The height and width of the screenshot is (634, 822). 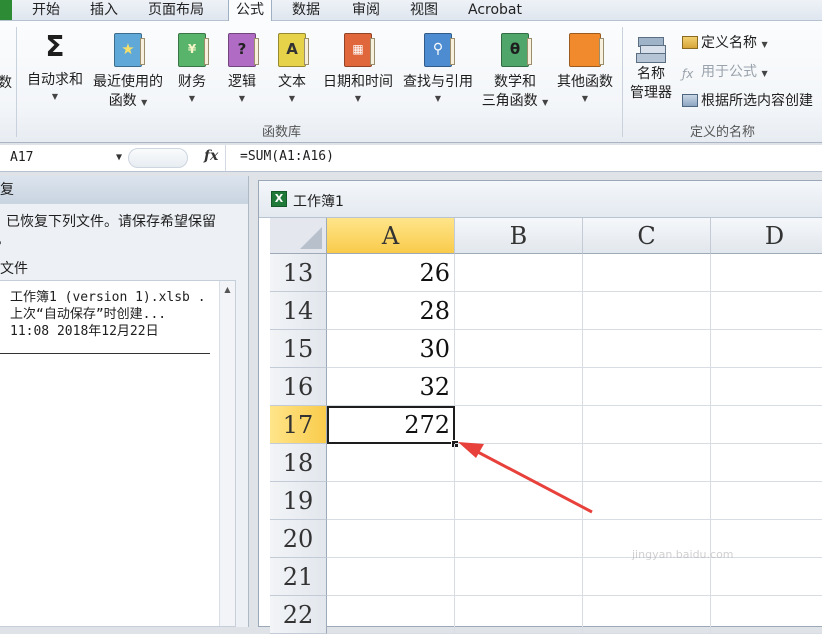 I want to click on cell-c18, so click(x=647, y=463).